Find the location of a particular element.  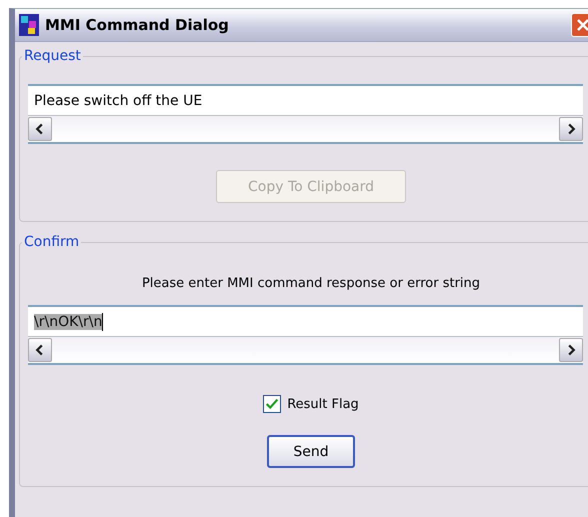

send-button: Send is located at coordinates (311, 451).